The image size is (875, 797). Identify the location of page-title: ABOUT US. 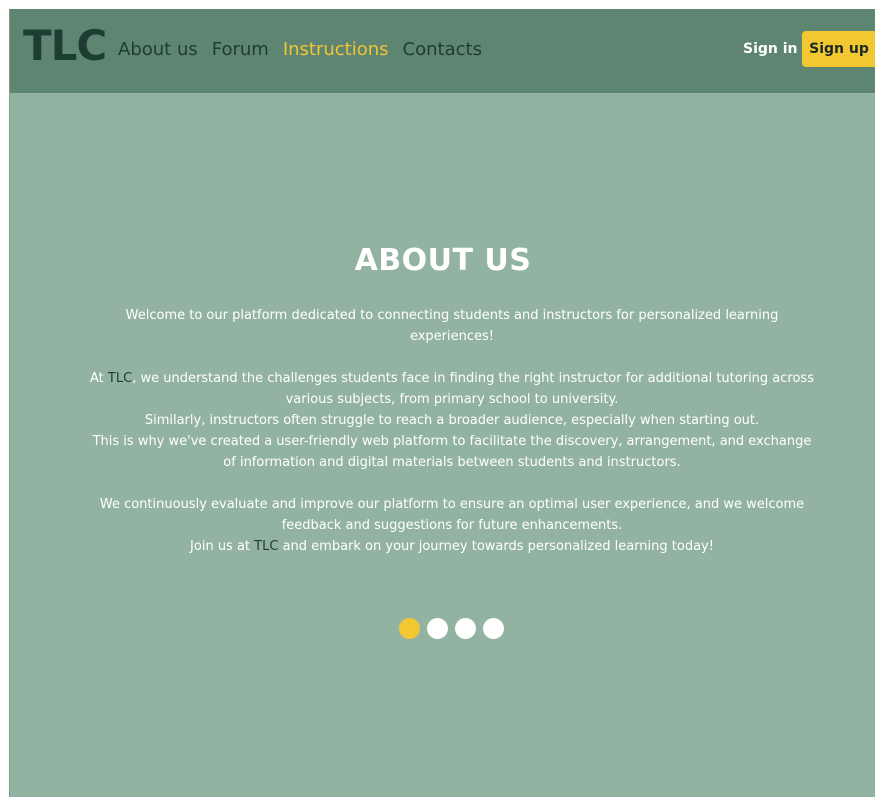
(443, 260).